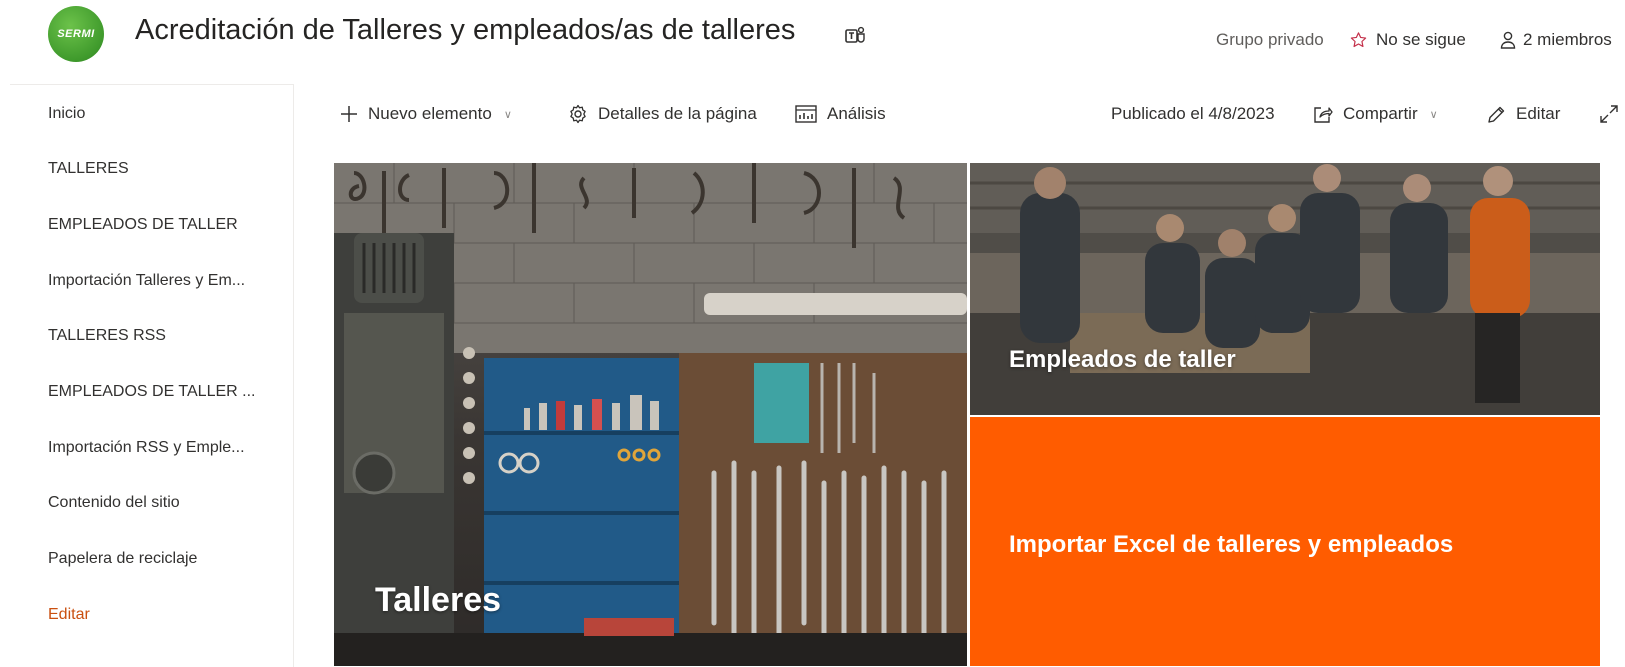  Describe the element at coordinates (163, 615) in the screenshot. I see `nav-edit-link: Editar` at that location.